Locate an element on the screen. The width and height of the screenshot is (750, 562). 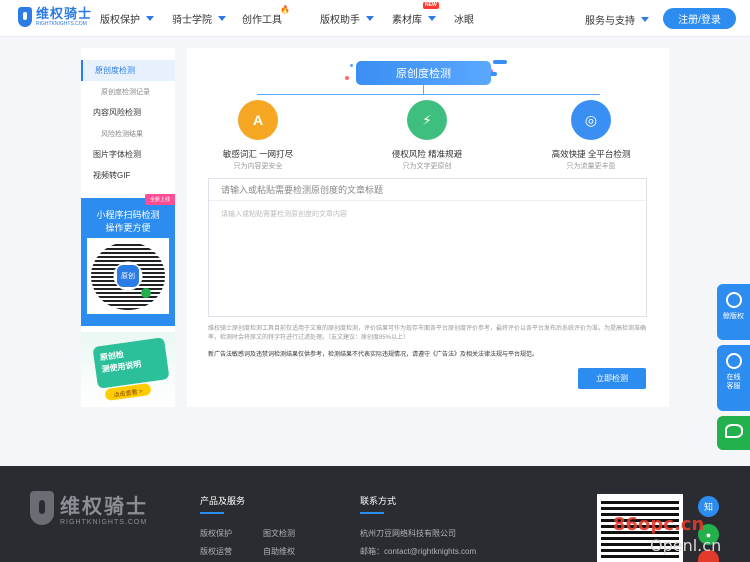
manual-card: 原创检 测使用说明 is located at coordinates (131, 363).